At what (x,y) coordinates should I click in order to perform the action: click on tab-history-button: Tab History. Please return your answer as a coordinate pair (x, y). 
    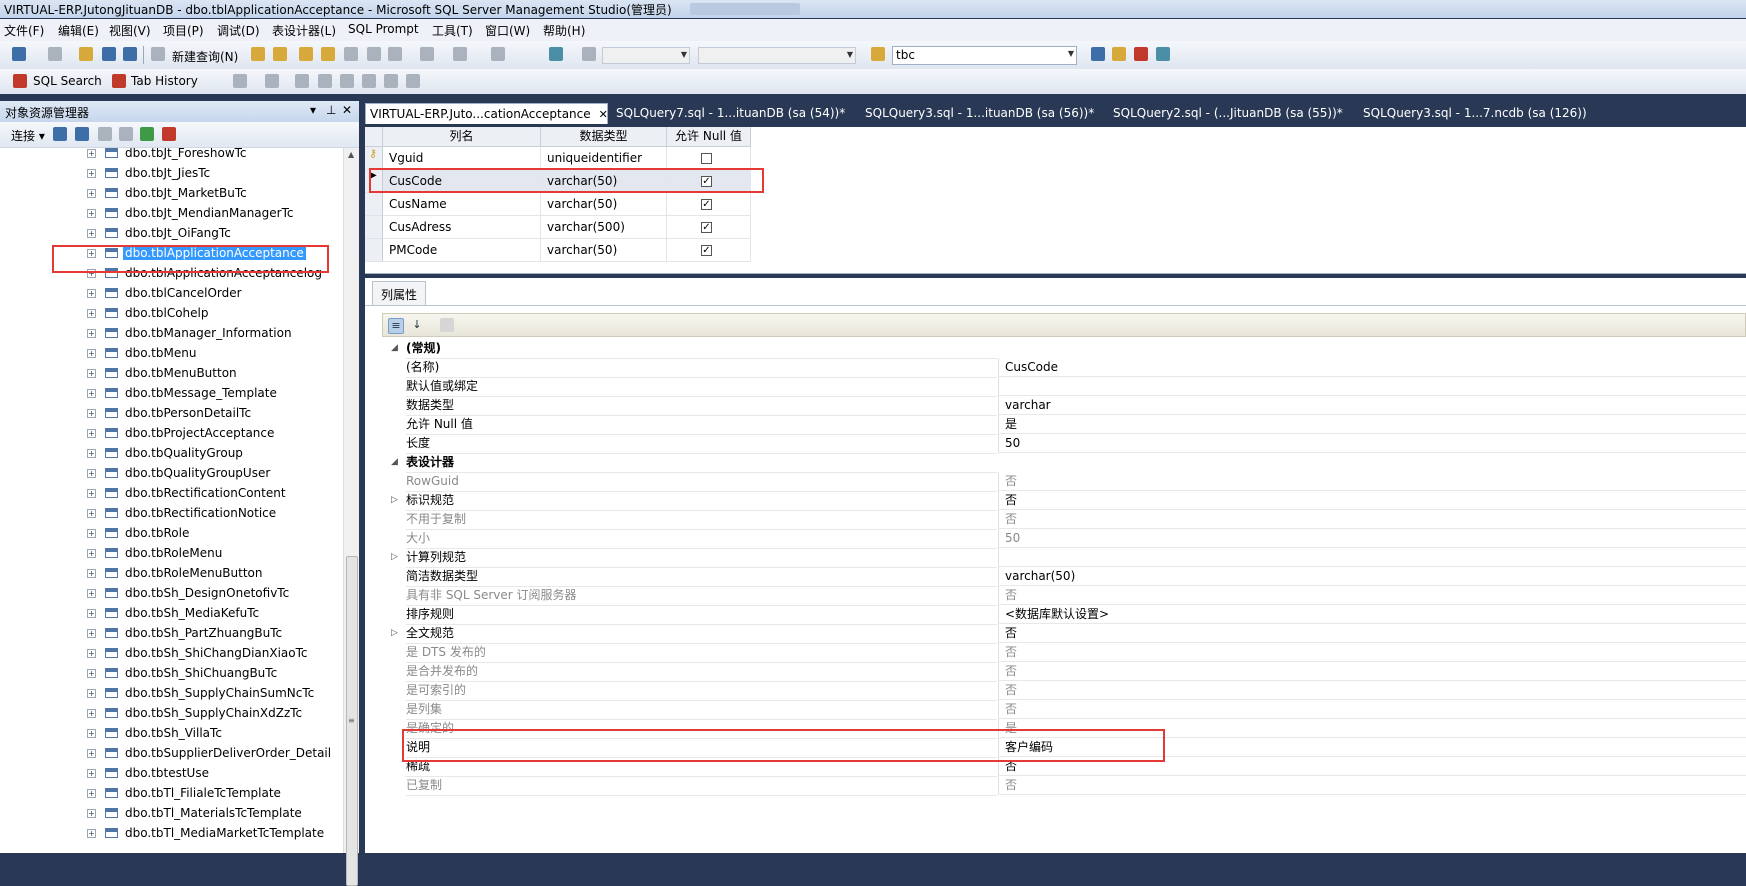
    Looking at the image, I should click on (164, 81).